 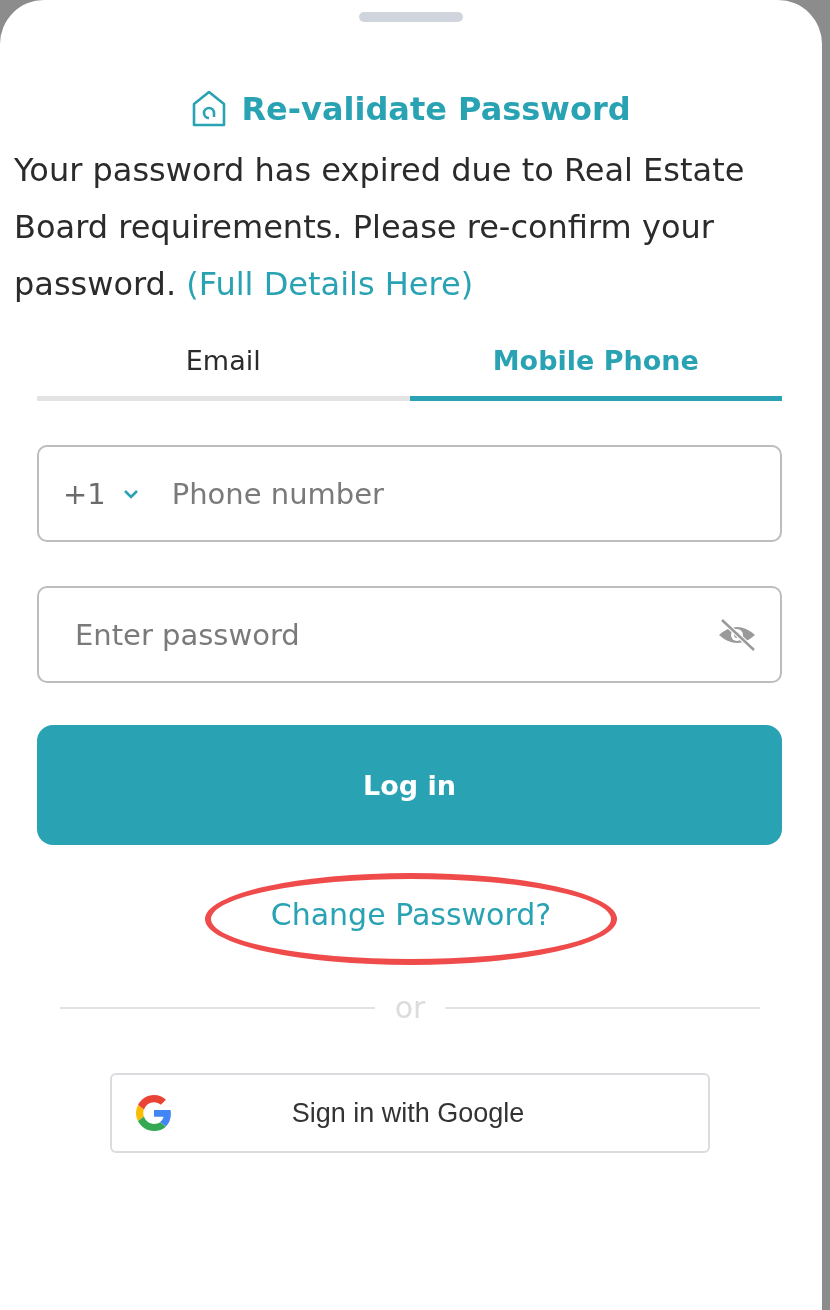 I want to click on country-code: +1, so click(x=84, y=493).